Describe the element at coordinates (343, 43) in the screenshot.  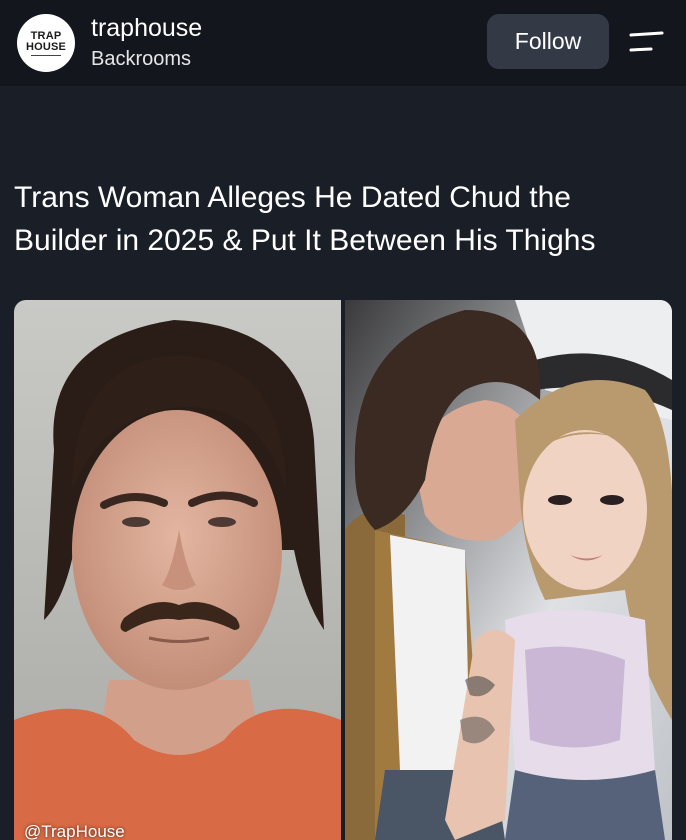
I see `post-header: TRAP HOUSE traphouse Backrooms Follow` at that location.